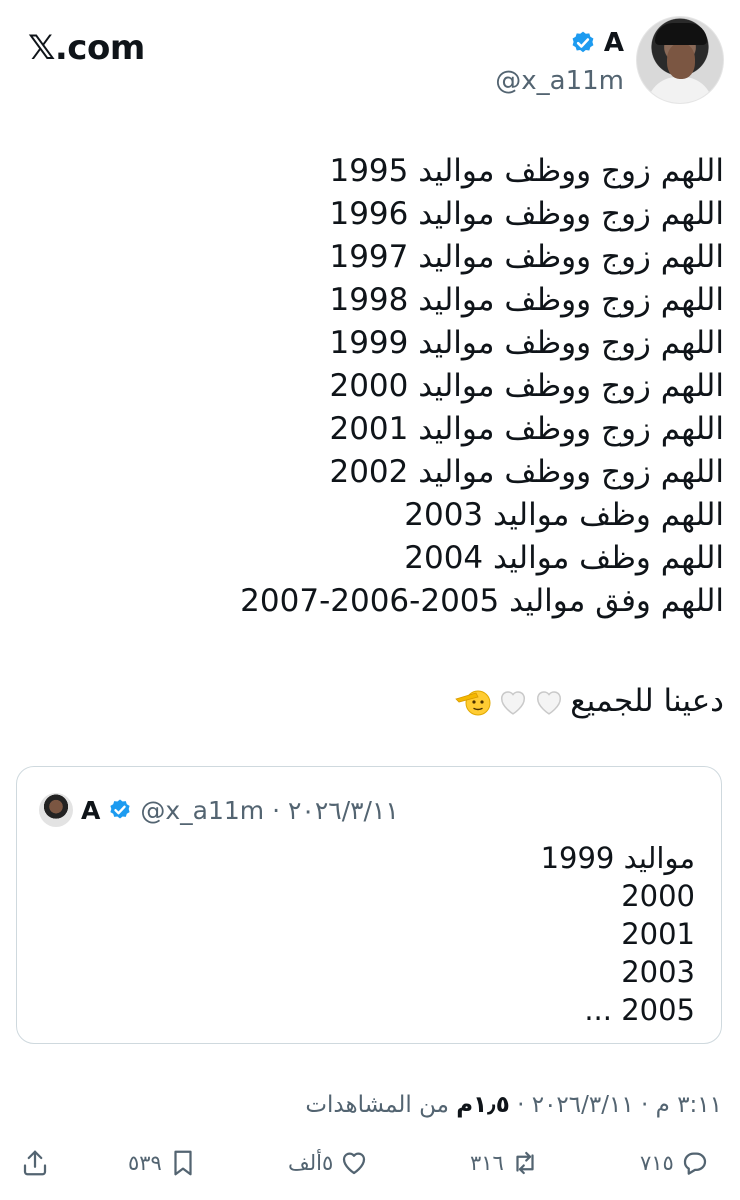 The image size is (740, 1200). What do you see at coordinates (681, 34) in the screenshot?
I see `avatar-cap` at bounding box center [681, 34].